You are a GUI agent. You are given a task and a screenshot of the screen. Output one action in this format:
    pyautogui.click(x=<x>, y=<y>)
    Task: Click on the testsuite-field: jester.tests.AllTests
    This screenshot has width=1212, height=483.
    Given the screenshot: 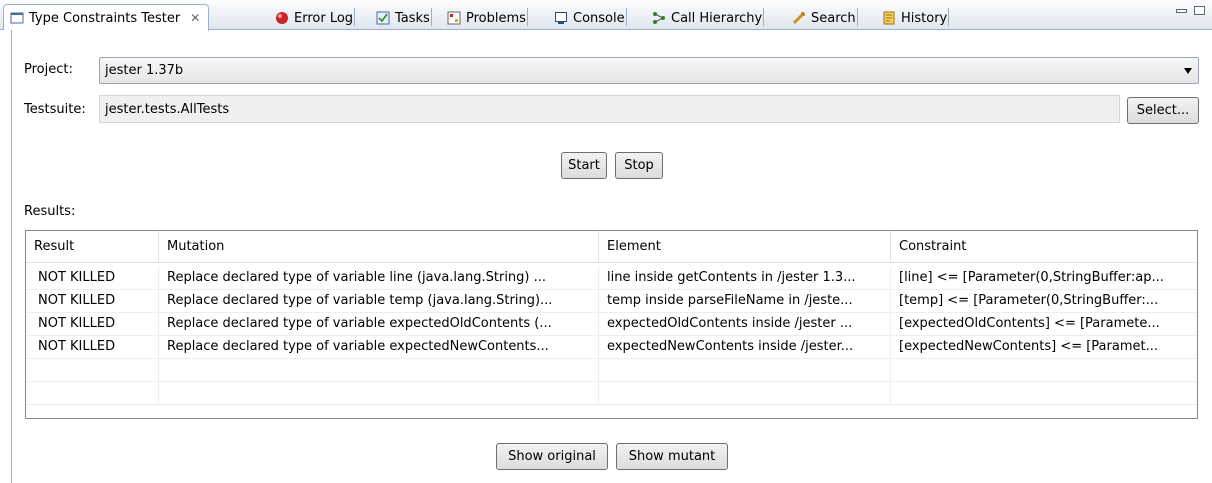 What is the action you would take?
    pyautogui.click(x=609, y=109)
    